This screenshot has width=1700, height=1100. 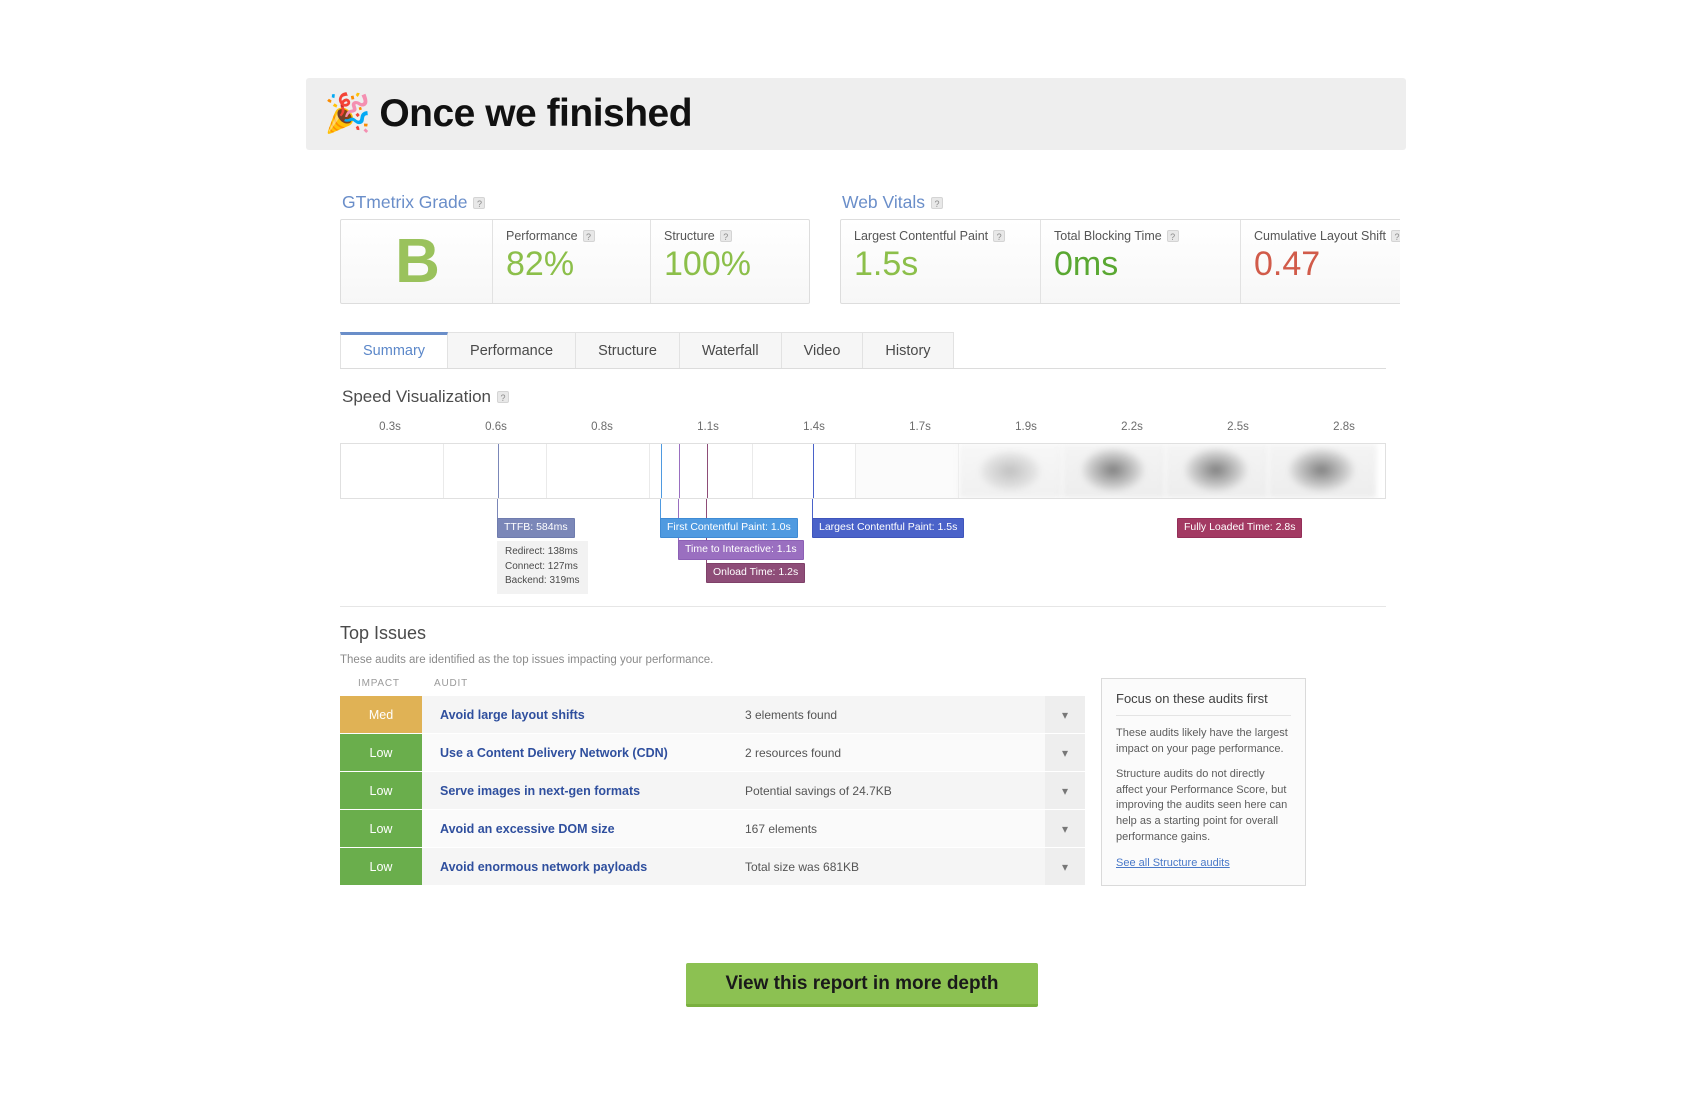 I want to click on view-report-button: View this report in more depth, so click(x=862, y=985).